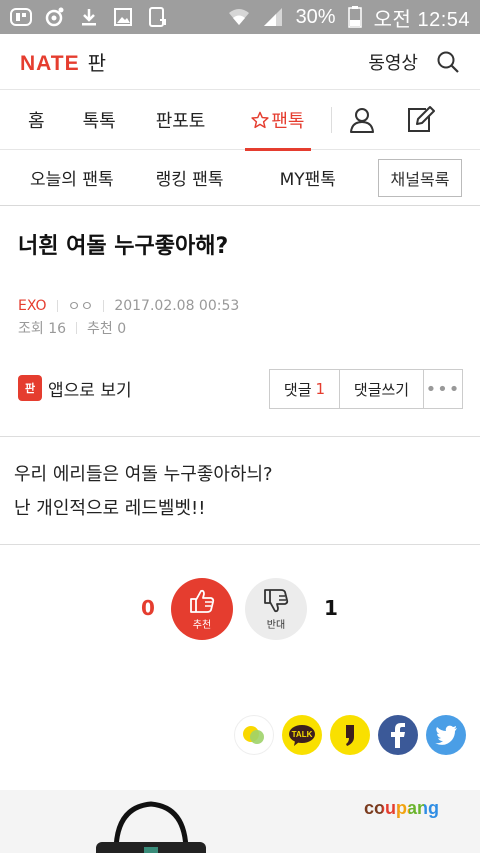 The width and height of the screenshot is (480, 853). Describe the element at coordinates (315, 16) in the screenshot. I see `battery-percent: 30%` at that location.